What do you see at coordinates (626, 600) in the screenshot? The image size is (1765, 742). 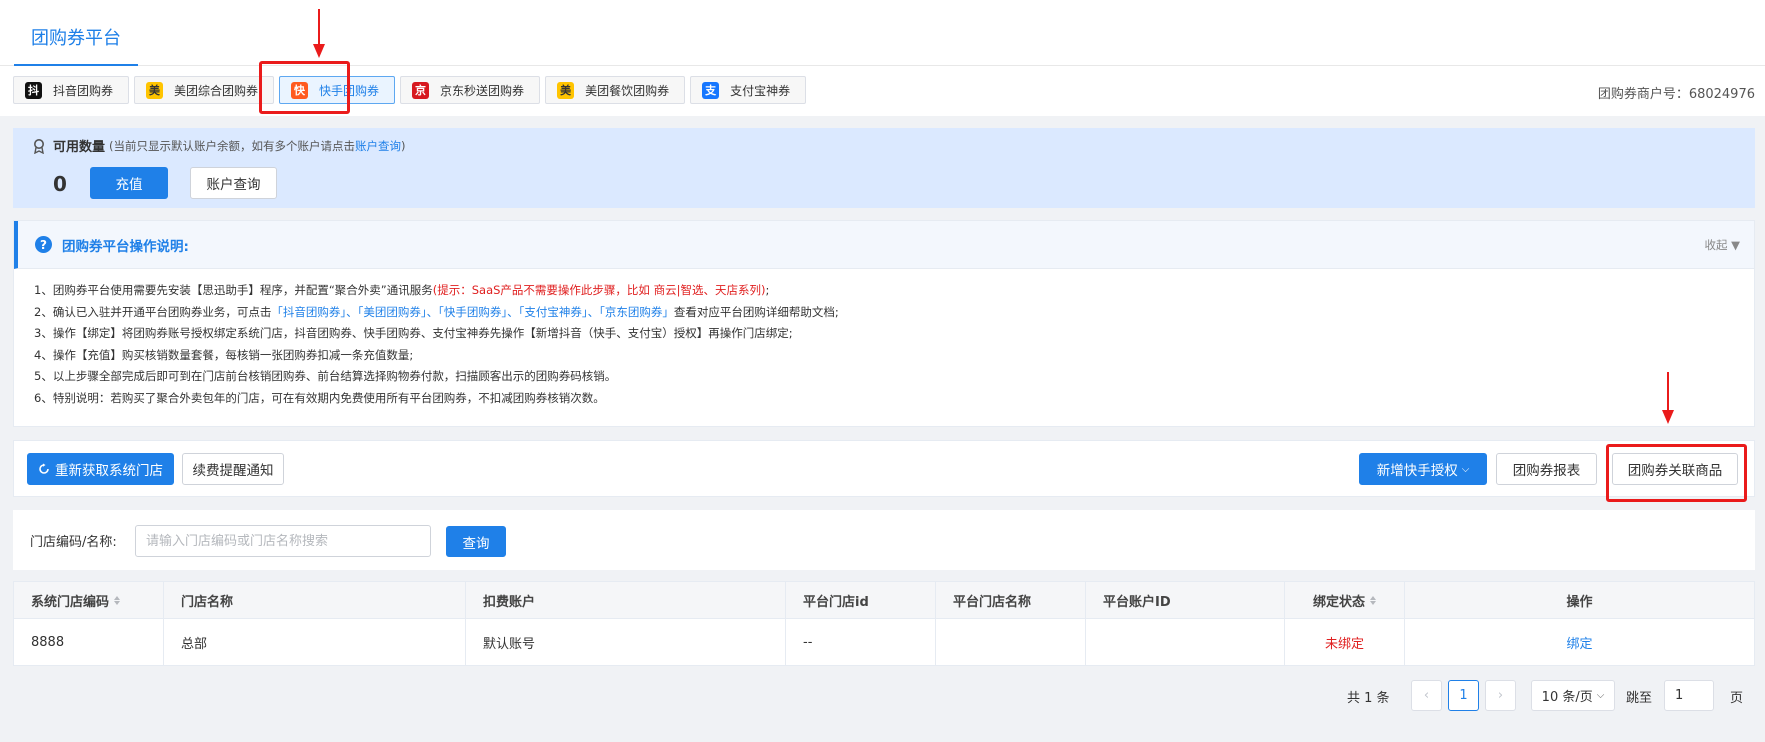 I see `col-charge-account: 扣费账户` at bounding box center [626, 600].